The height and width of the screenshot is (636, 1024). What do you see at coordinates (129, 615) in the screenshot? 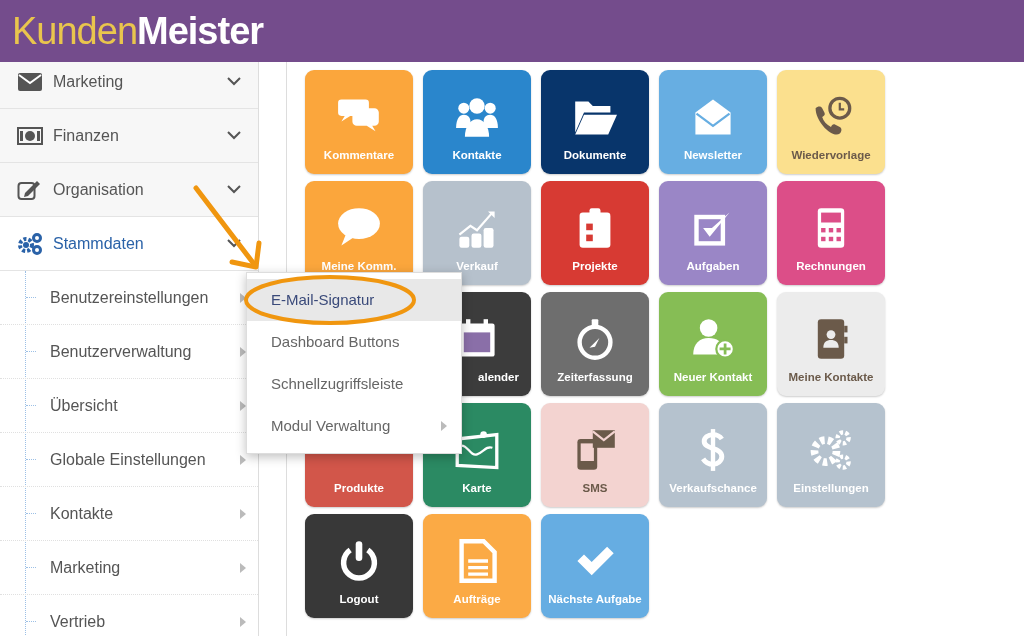
I see `sidebar-subitem: Vertrieb` at bounding box center [129, 615].